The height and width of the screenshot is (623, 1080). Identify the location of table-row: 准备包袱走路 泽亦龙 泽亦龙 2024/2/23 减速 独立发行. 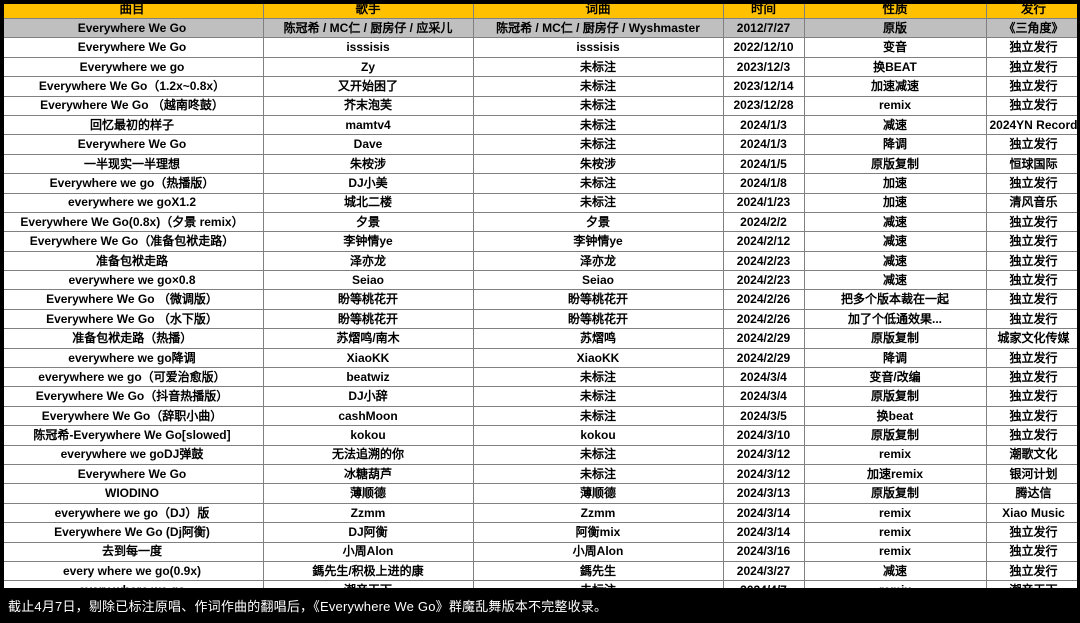
(540, 261).